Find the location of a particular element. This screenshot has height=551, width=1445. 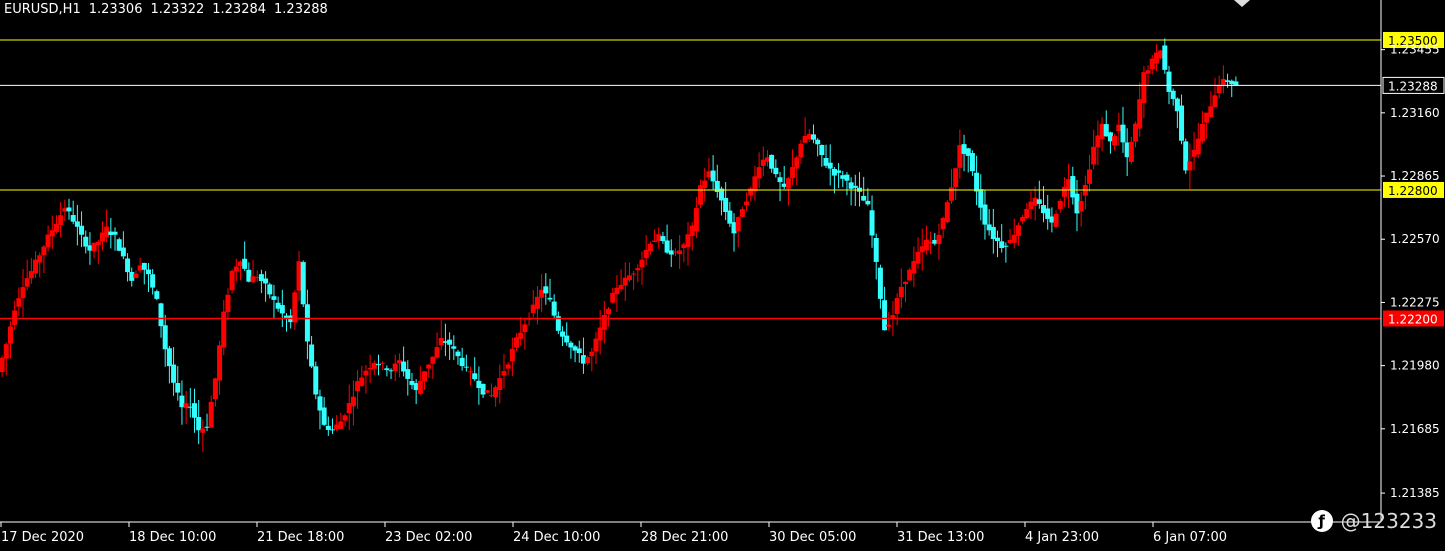

x-tick-label: 24 Dec 10:00 is located at coordinates (556, 537).